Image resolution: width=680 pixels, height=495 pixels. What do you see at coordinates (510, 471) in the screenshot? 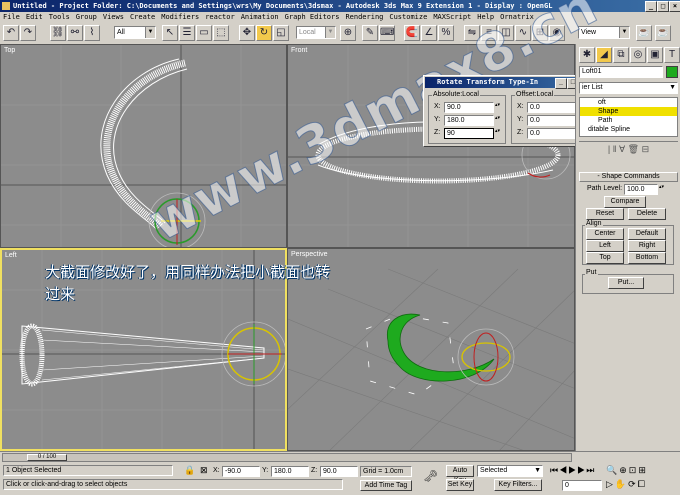
I see `key-mode-dropdown: Selected ▼` at bounding box center [510, 471].